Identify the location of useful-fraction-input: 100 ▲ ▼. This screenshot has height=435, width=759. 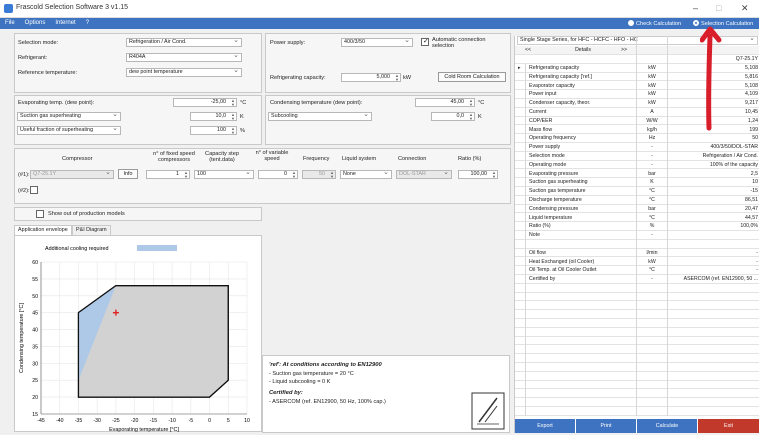
(213, 130).